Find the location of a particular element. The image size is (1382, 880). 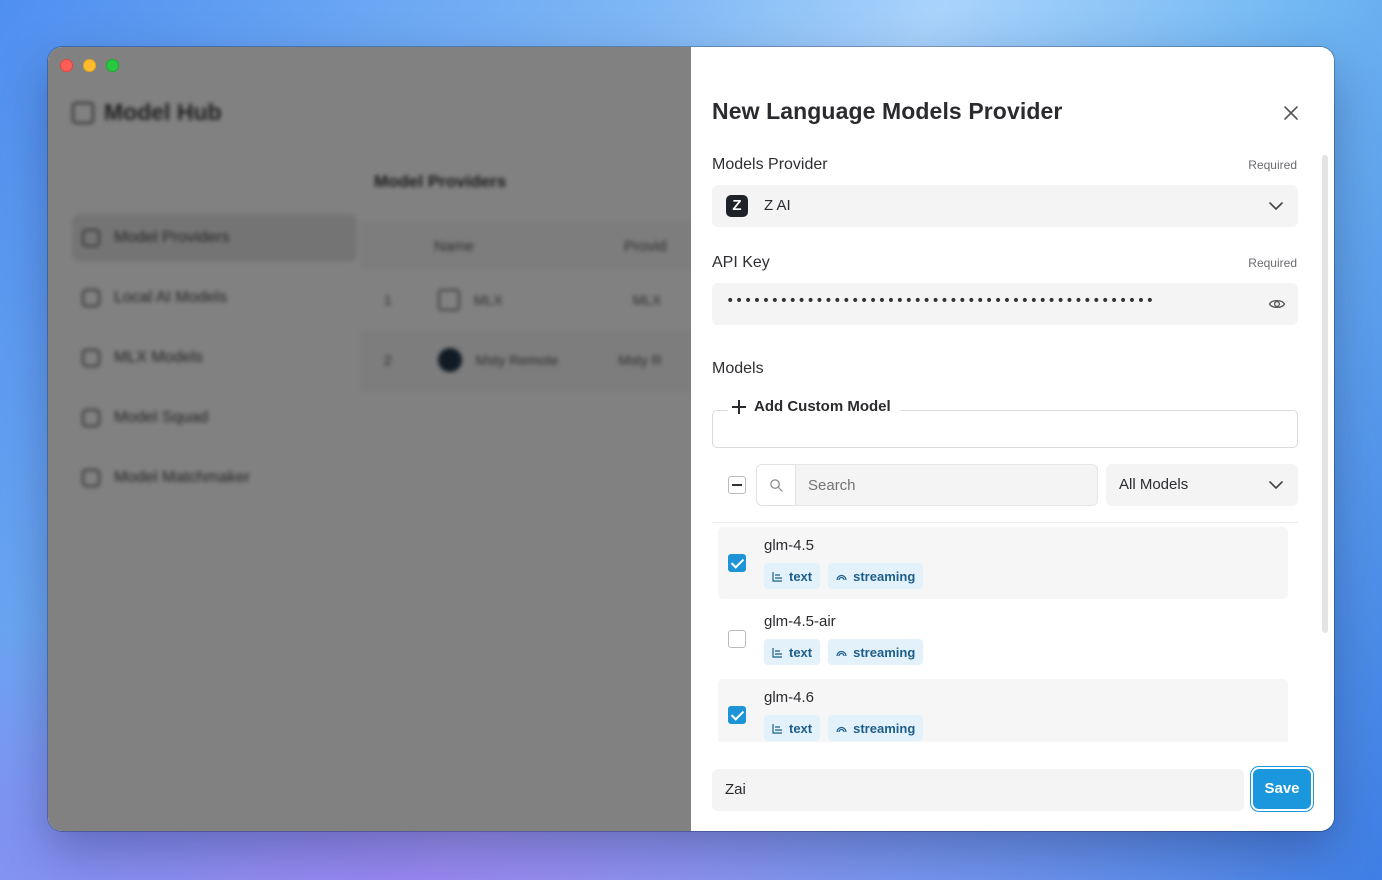

models-toolbar: All Models is located at coordinates (1005, 485).